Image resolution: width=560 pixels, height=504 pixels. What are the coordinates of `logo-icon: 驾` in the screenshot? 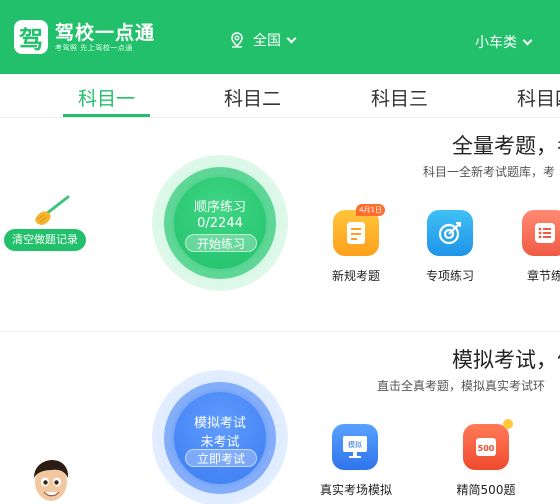 It's located at (31, 37).